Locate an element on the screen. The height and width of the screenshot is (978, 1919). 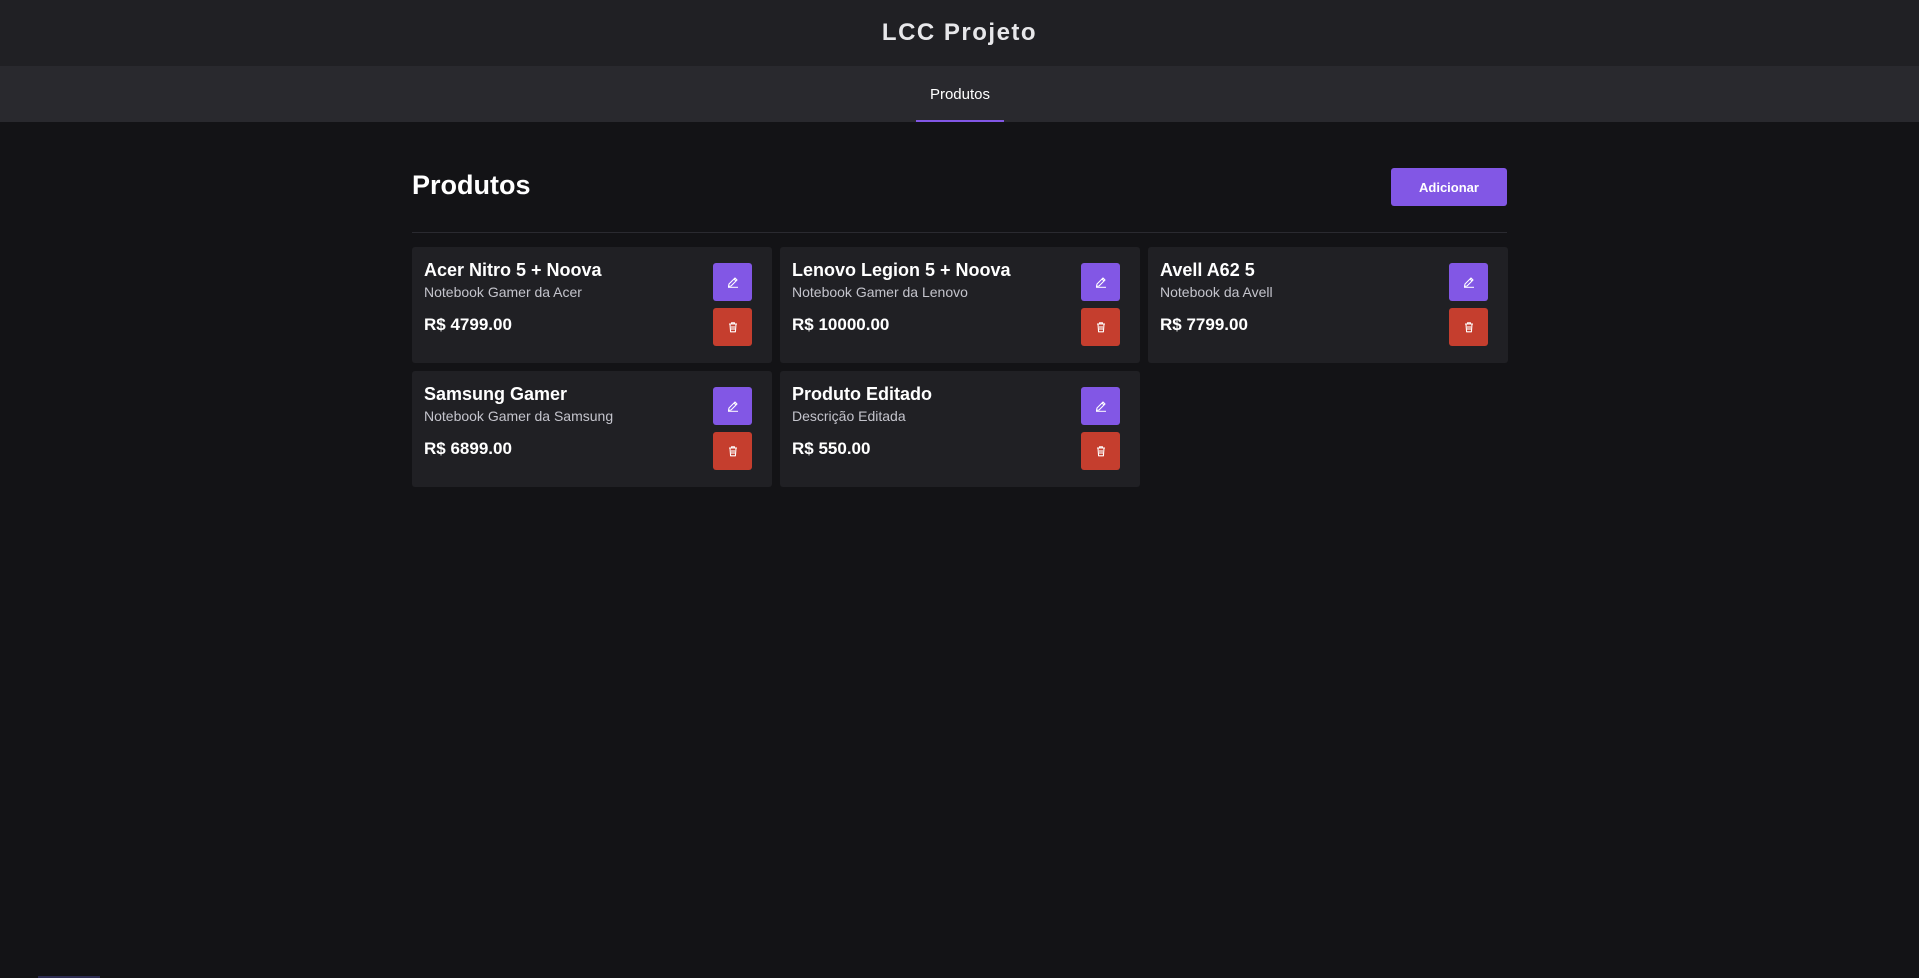
page-header: Produtos Adicionar is located at coordinates (959, 177).